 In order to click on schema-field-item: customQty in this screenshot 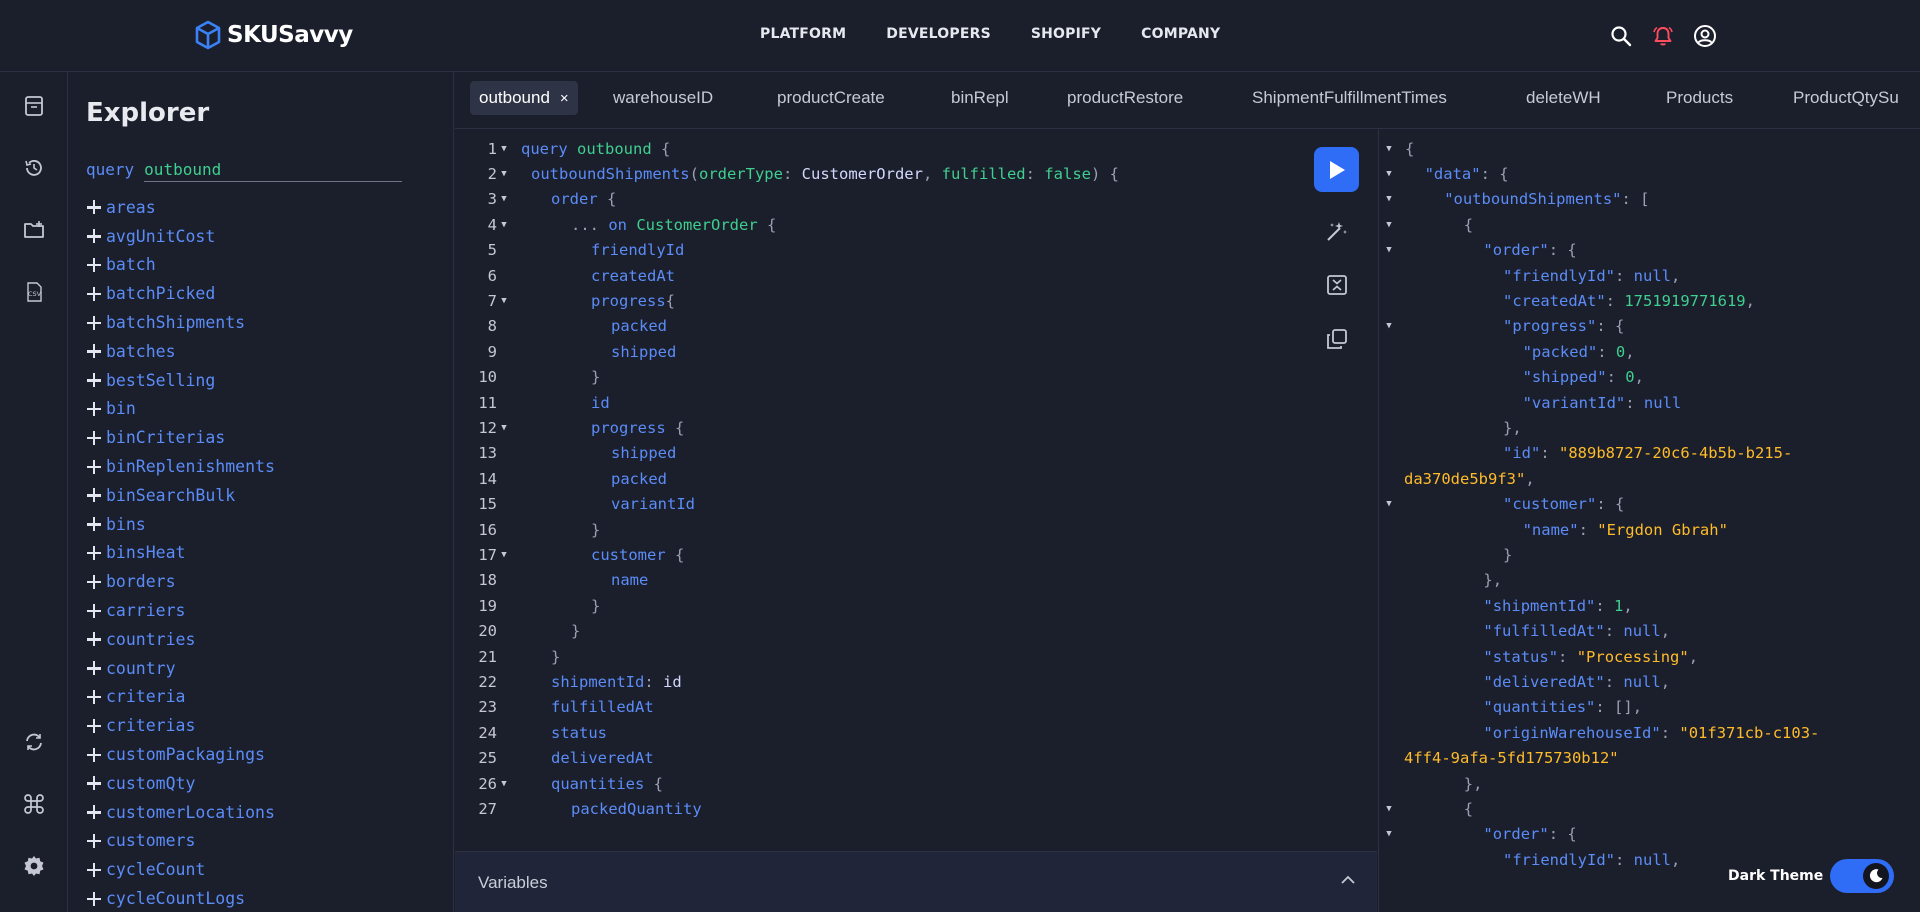, I will do `click(180, 783)`.